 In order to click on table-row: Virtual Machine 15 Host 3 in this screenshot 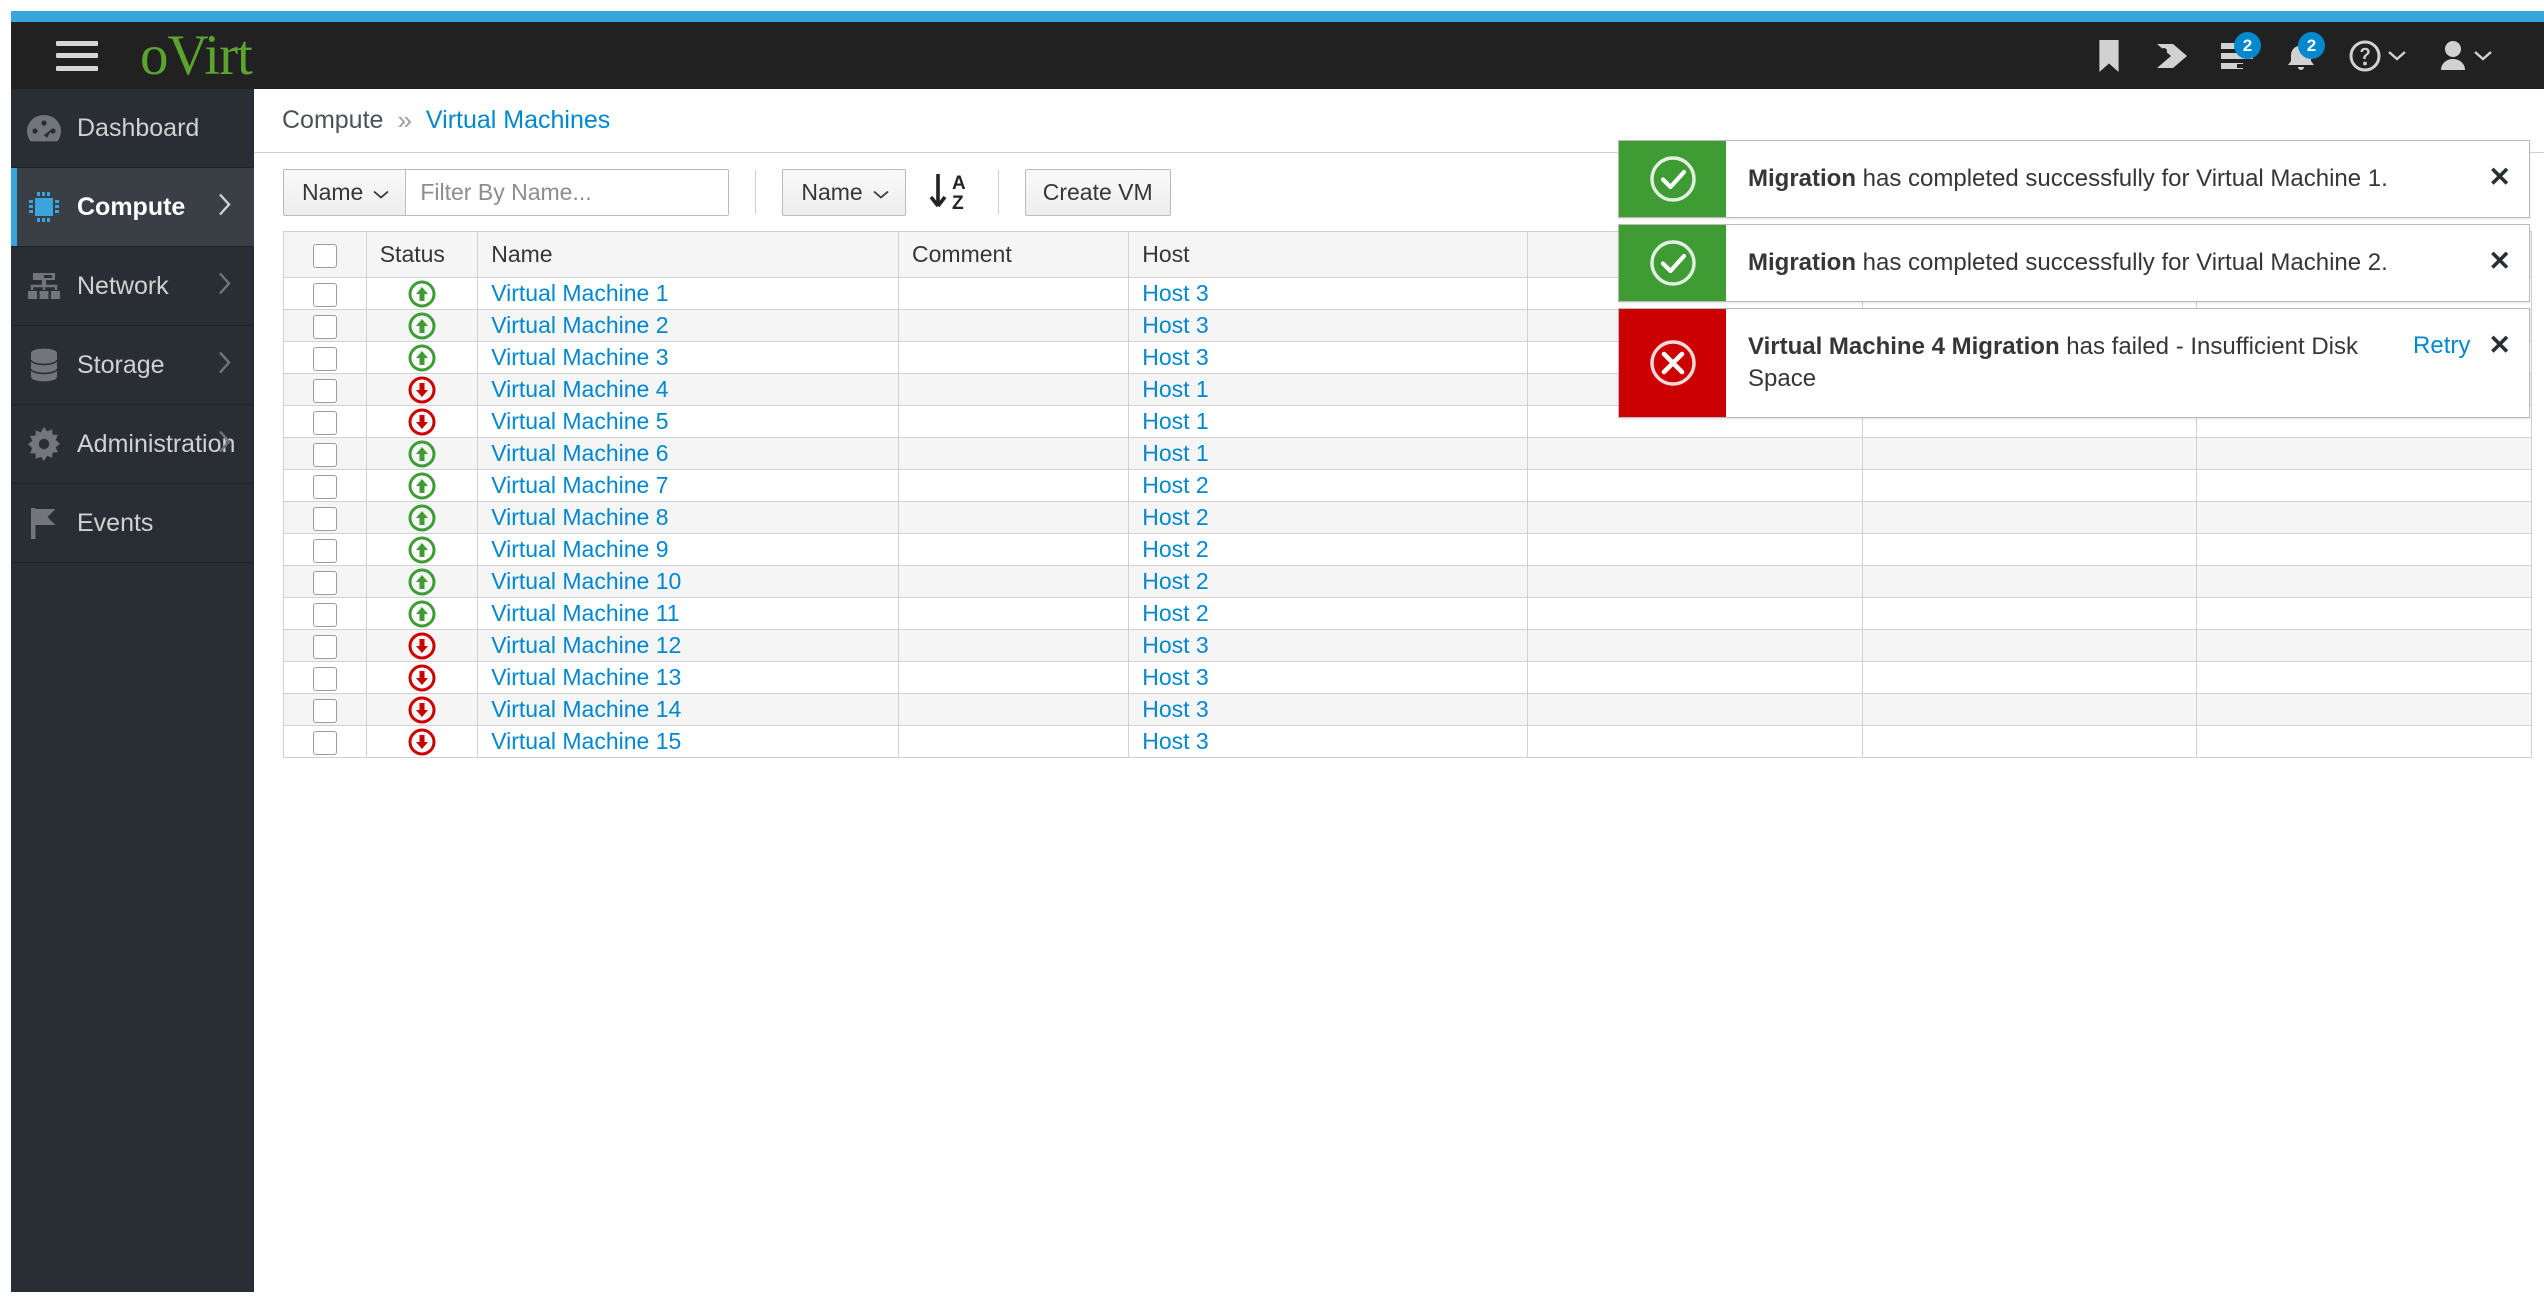, I will do `click(1407, 741)`.